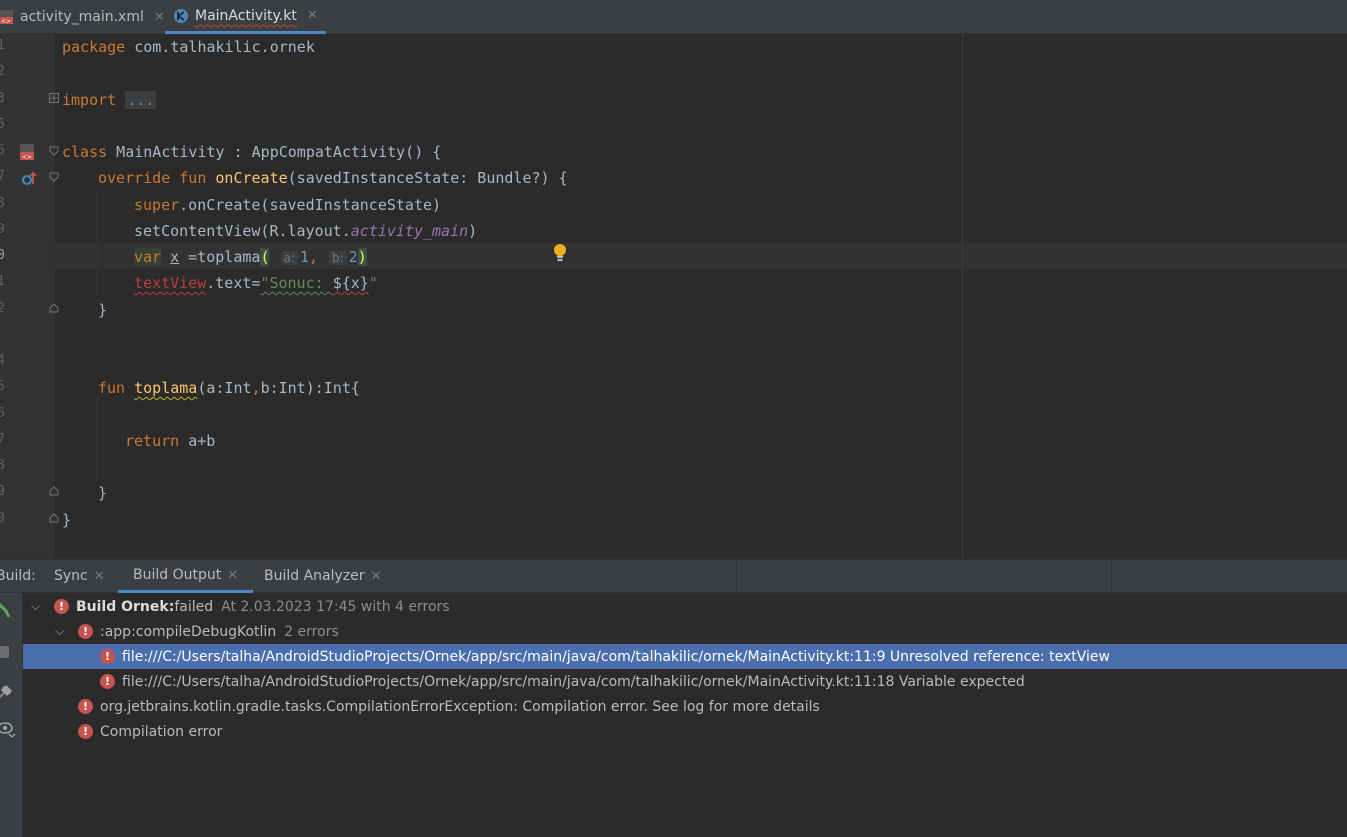 Image resolution: width=1347 pixels, height=837 pixels. I want to click on task-name: :app:compileDebugKotlin, so click(188, 631).